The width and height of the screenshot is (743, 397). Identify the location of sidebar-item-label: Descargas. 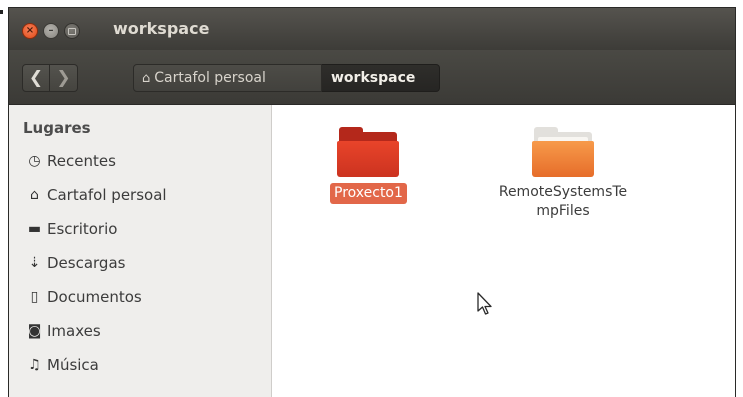
(86, 263).